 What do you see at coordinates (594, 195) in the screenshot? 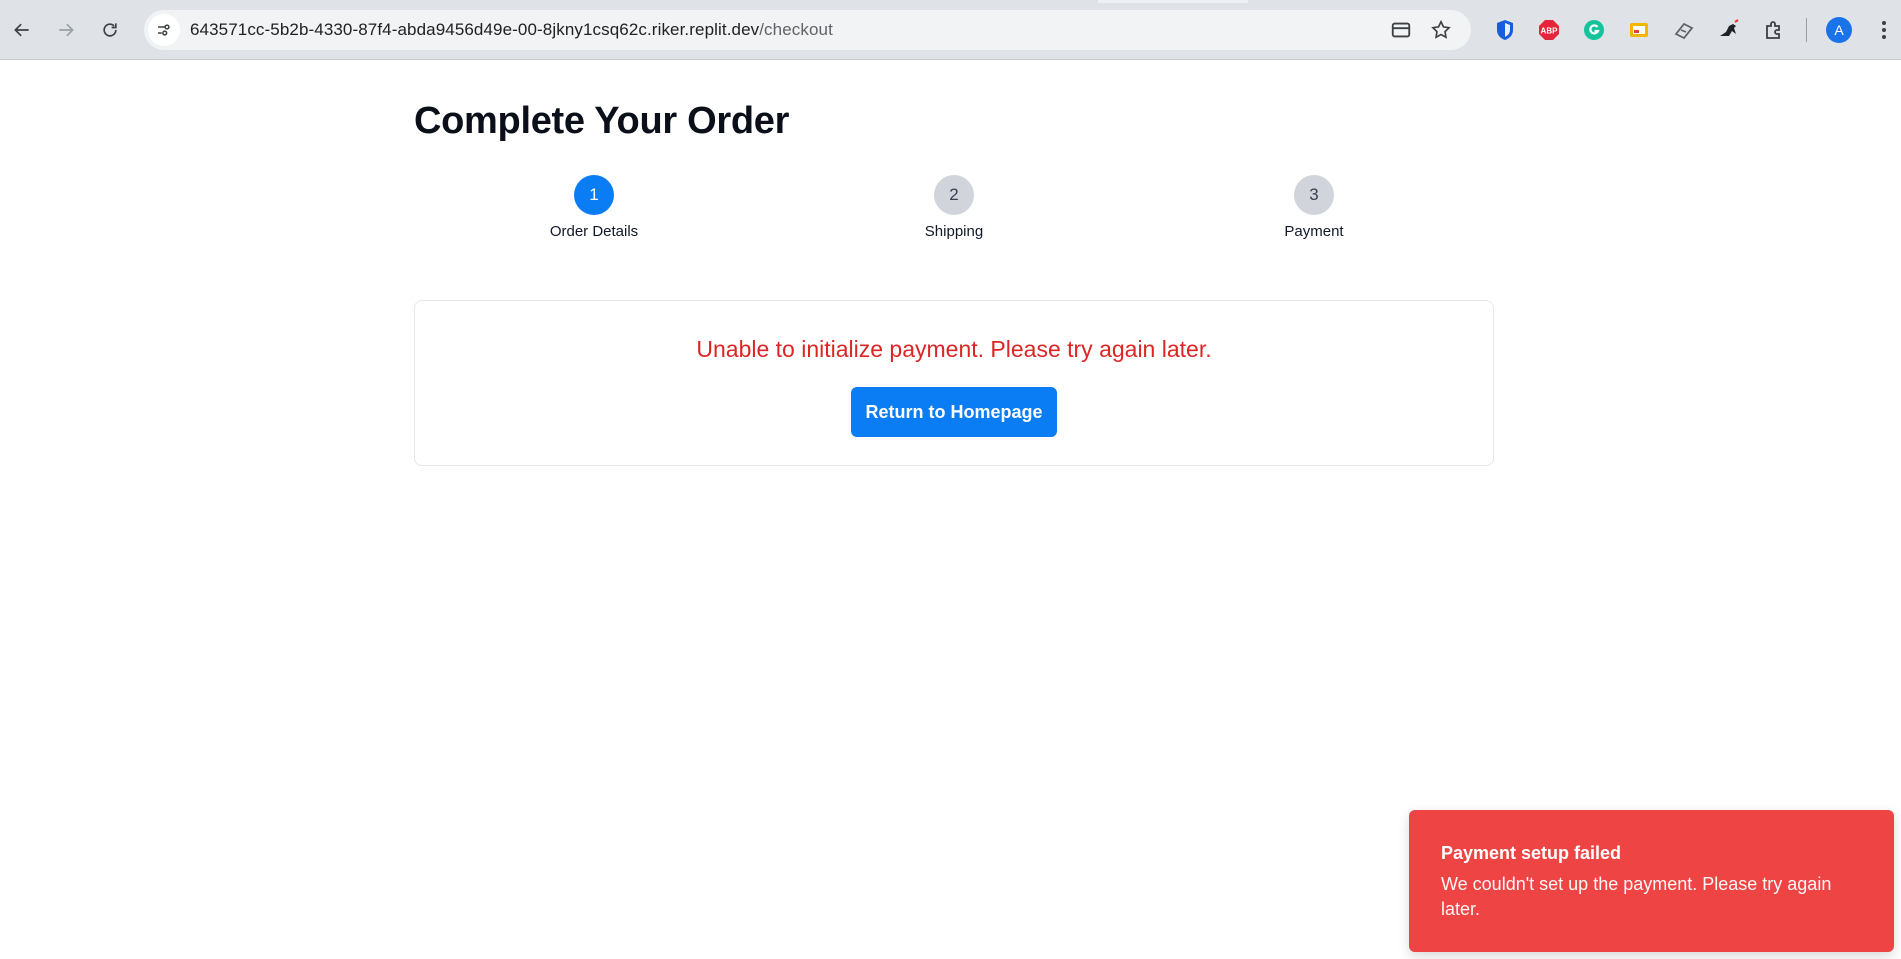
I see `step-number: 1` at bounding box center [594, 195].